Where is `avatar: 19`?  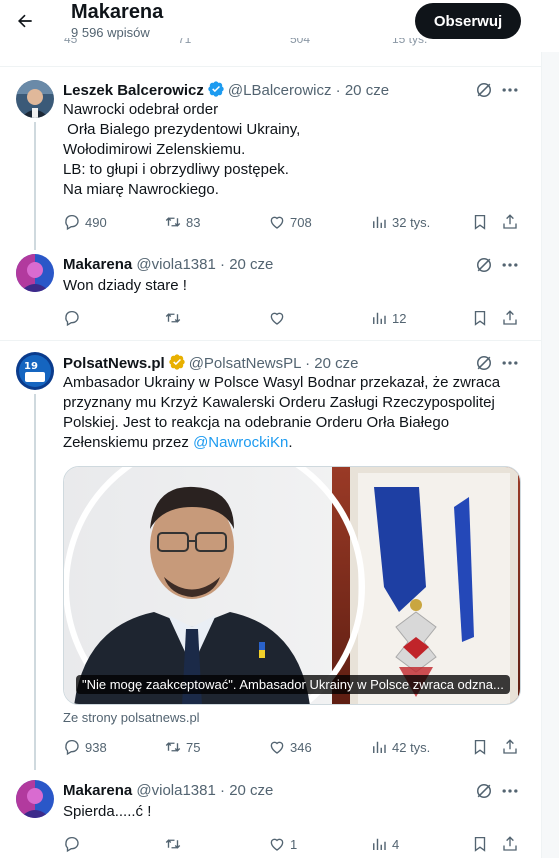 avatar: 19 is located at coordinates (35, 371).